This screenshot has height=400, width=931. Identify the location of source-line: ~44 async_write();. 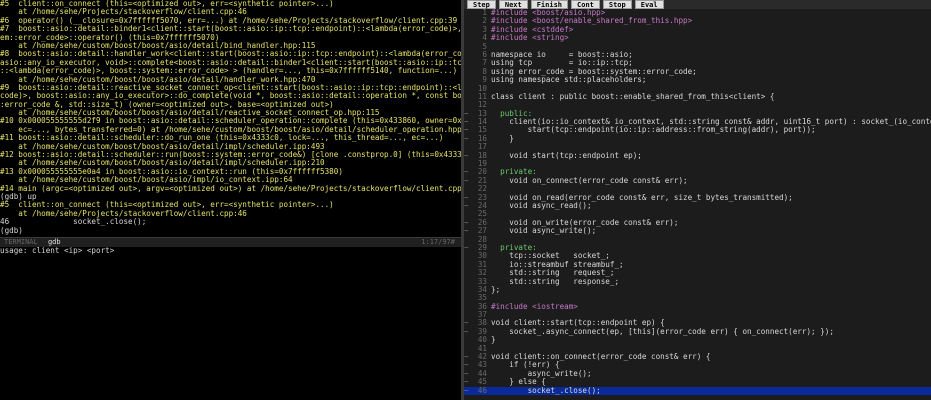
(697, 374).